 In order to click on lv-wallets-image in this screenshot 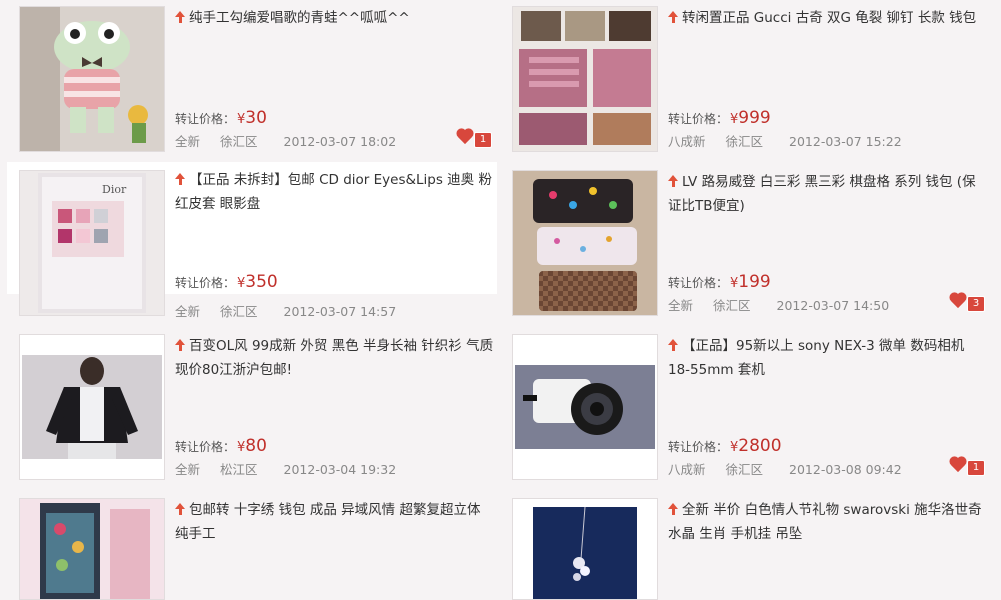, I will do `click(585, 243)`.